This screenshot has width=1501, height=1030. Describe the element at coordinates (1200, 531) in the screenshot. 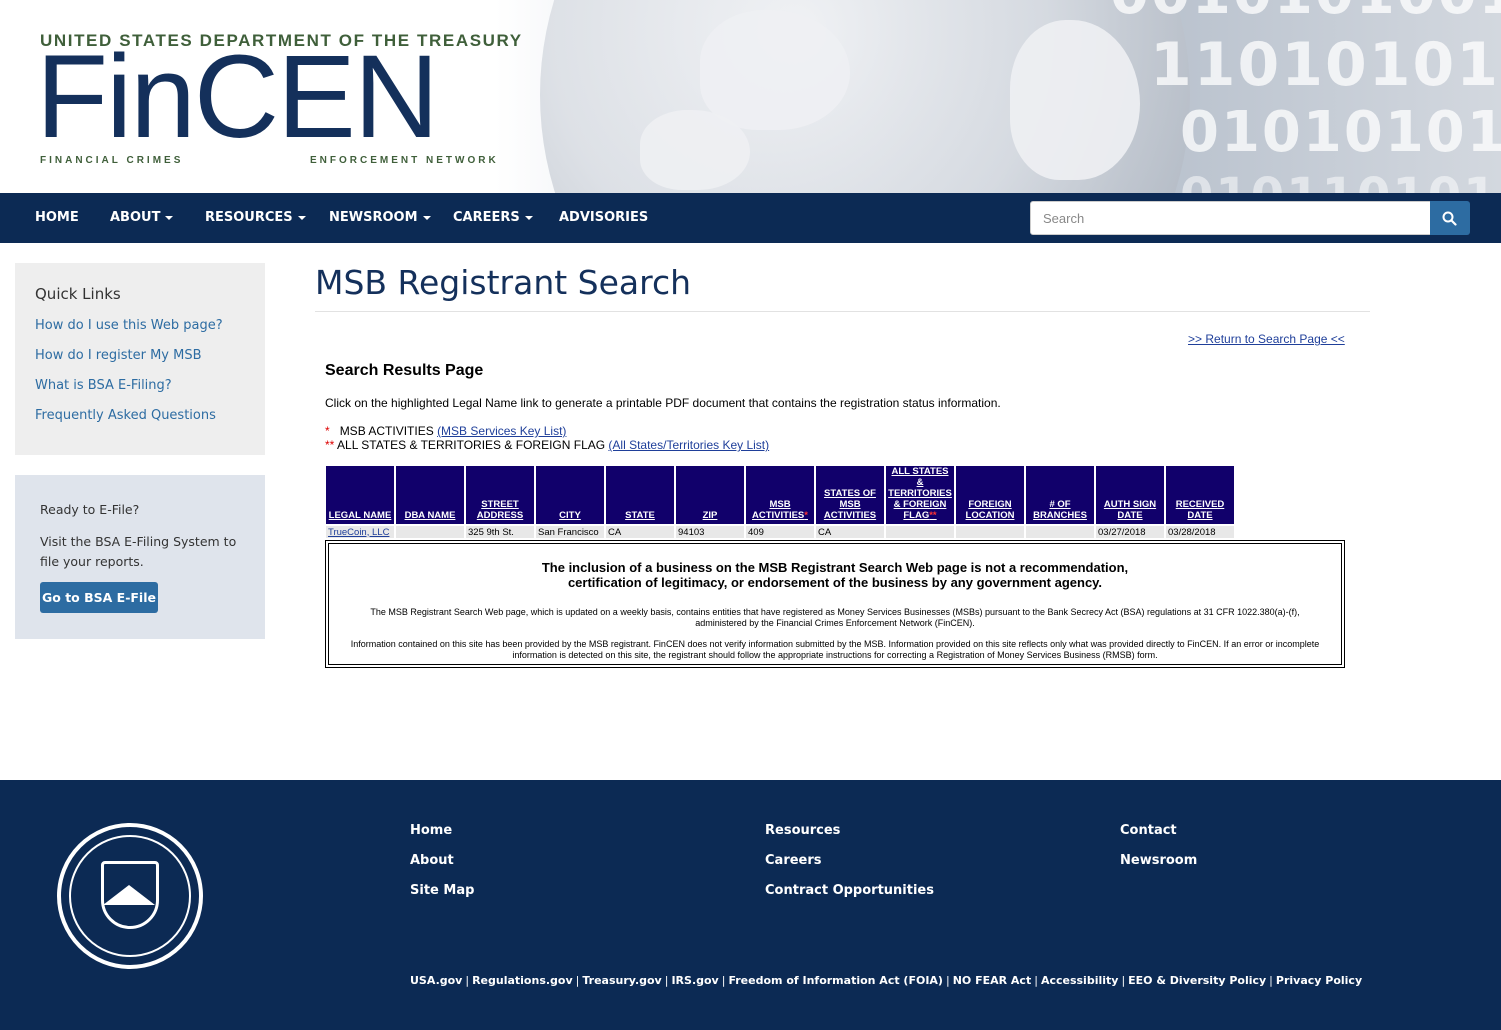

I see `table-cell: 03/28/2018` at that location.